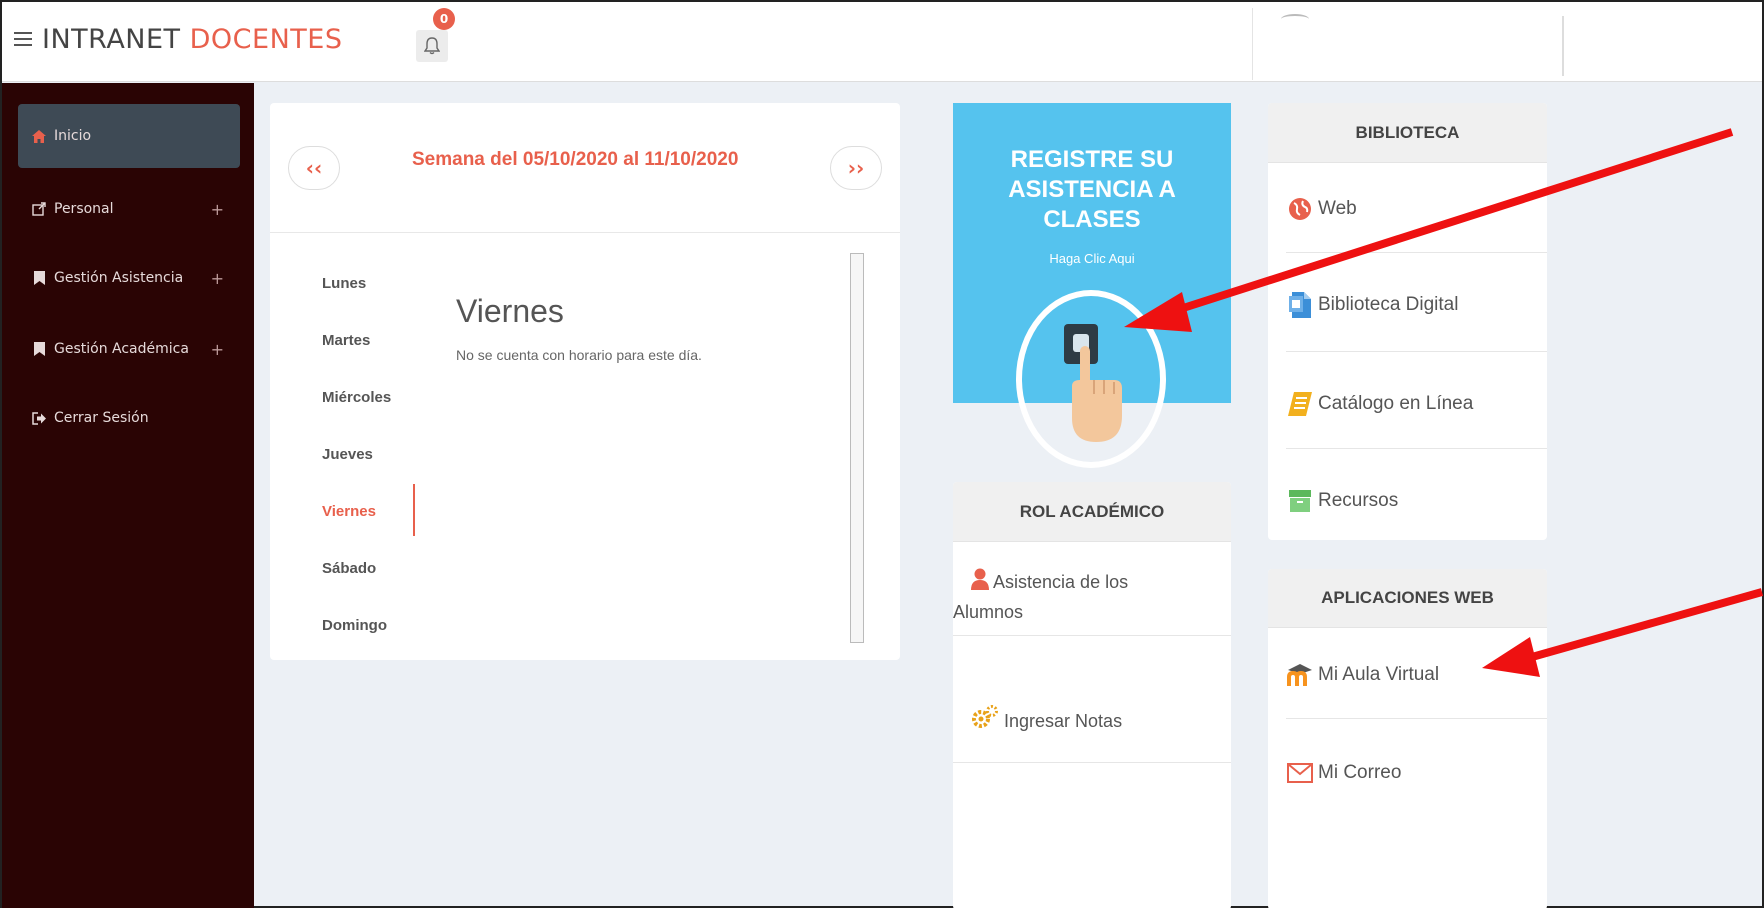  I want to click on link-label: Mi Correo, so click(1360, 772).